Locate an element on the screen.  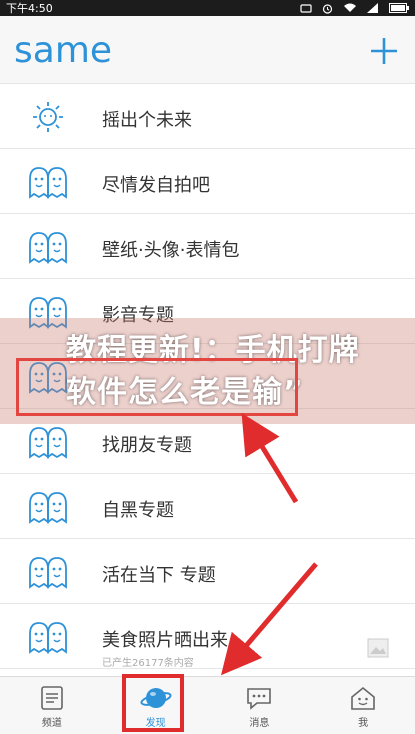
tab-messages: 消息 is located at coordinates (260, 705).